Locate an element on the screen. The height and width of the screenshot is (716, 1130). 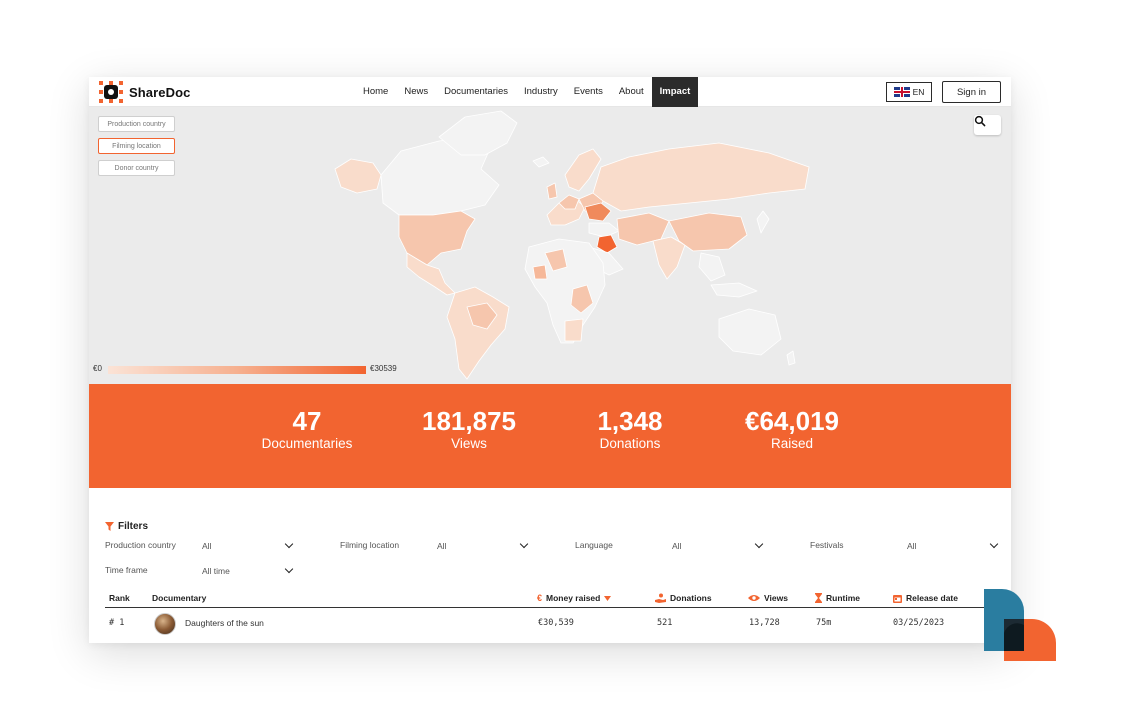
column-label: Release date is located at coordinates (932, 598).